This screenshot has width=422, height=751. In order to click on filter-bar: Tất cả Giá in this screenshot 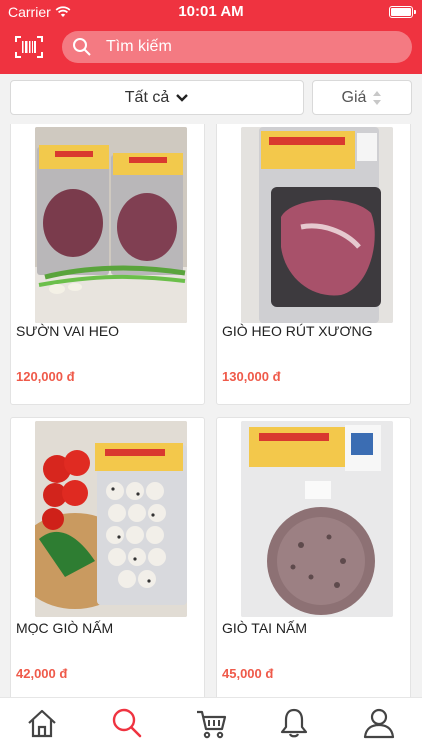, I will do `click(211, 99)`.